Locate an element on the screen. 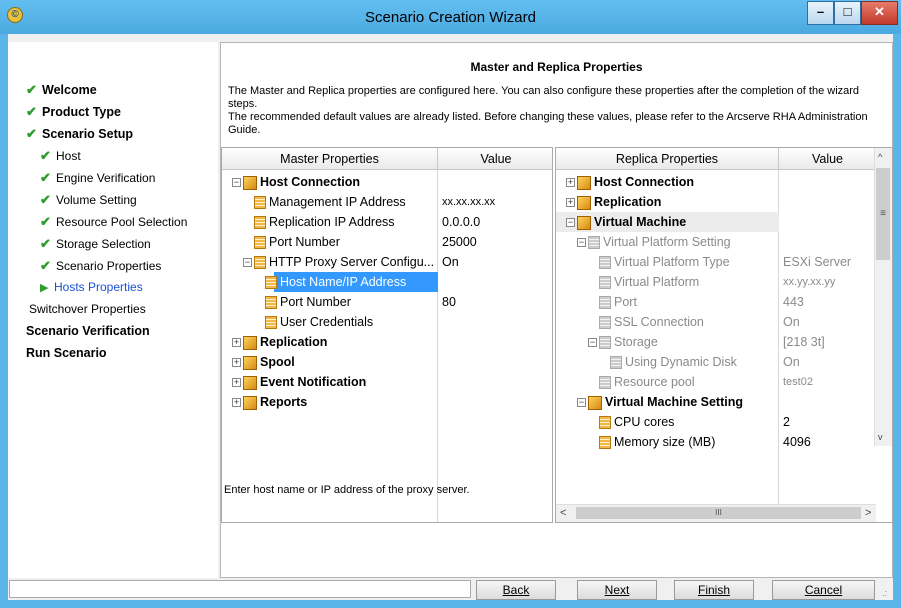  replica-property-row: − Virtual Machine is located at coordinates (716, 222).